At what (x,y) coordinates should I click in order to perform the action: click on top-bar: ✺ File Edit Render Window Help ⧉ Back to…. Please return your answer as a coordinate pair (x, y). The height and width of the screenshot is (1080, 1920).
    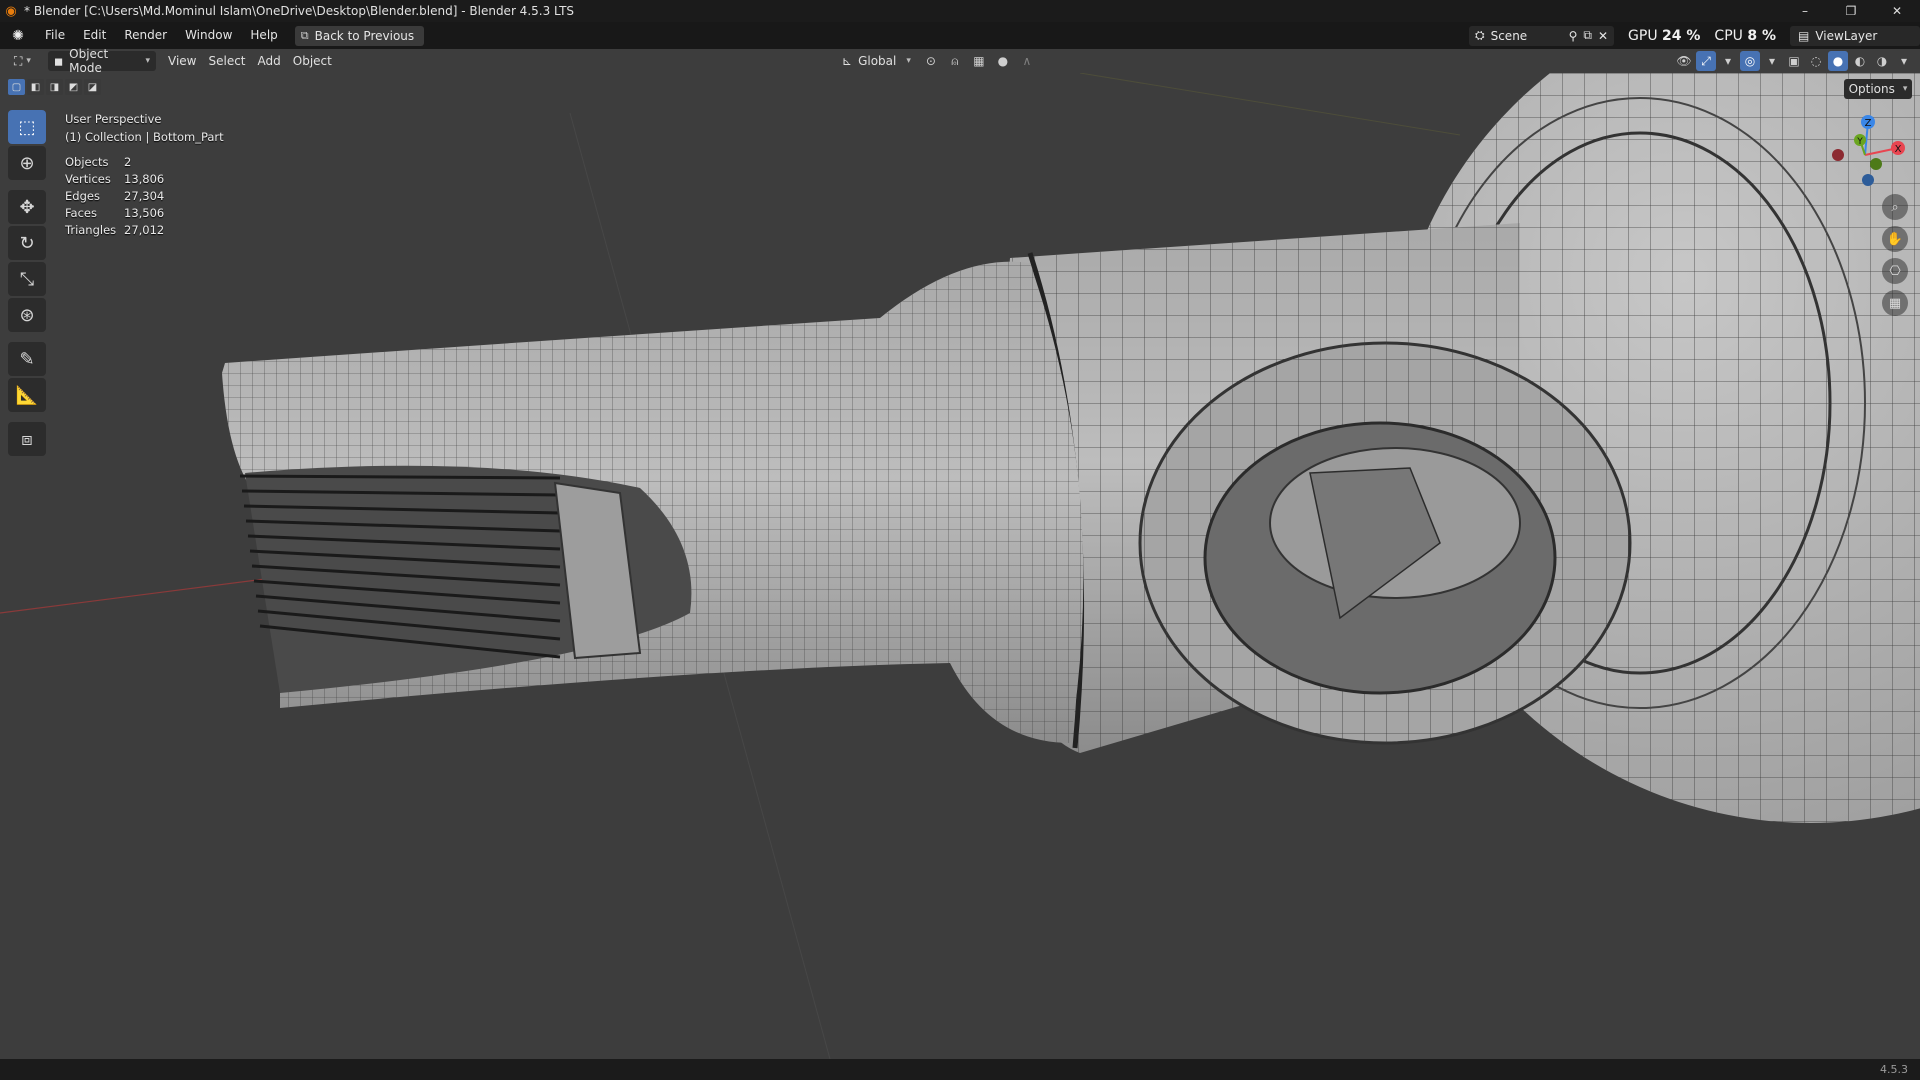
    Looking at the image, I should click on (960, 35).